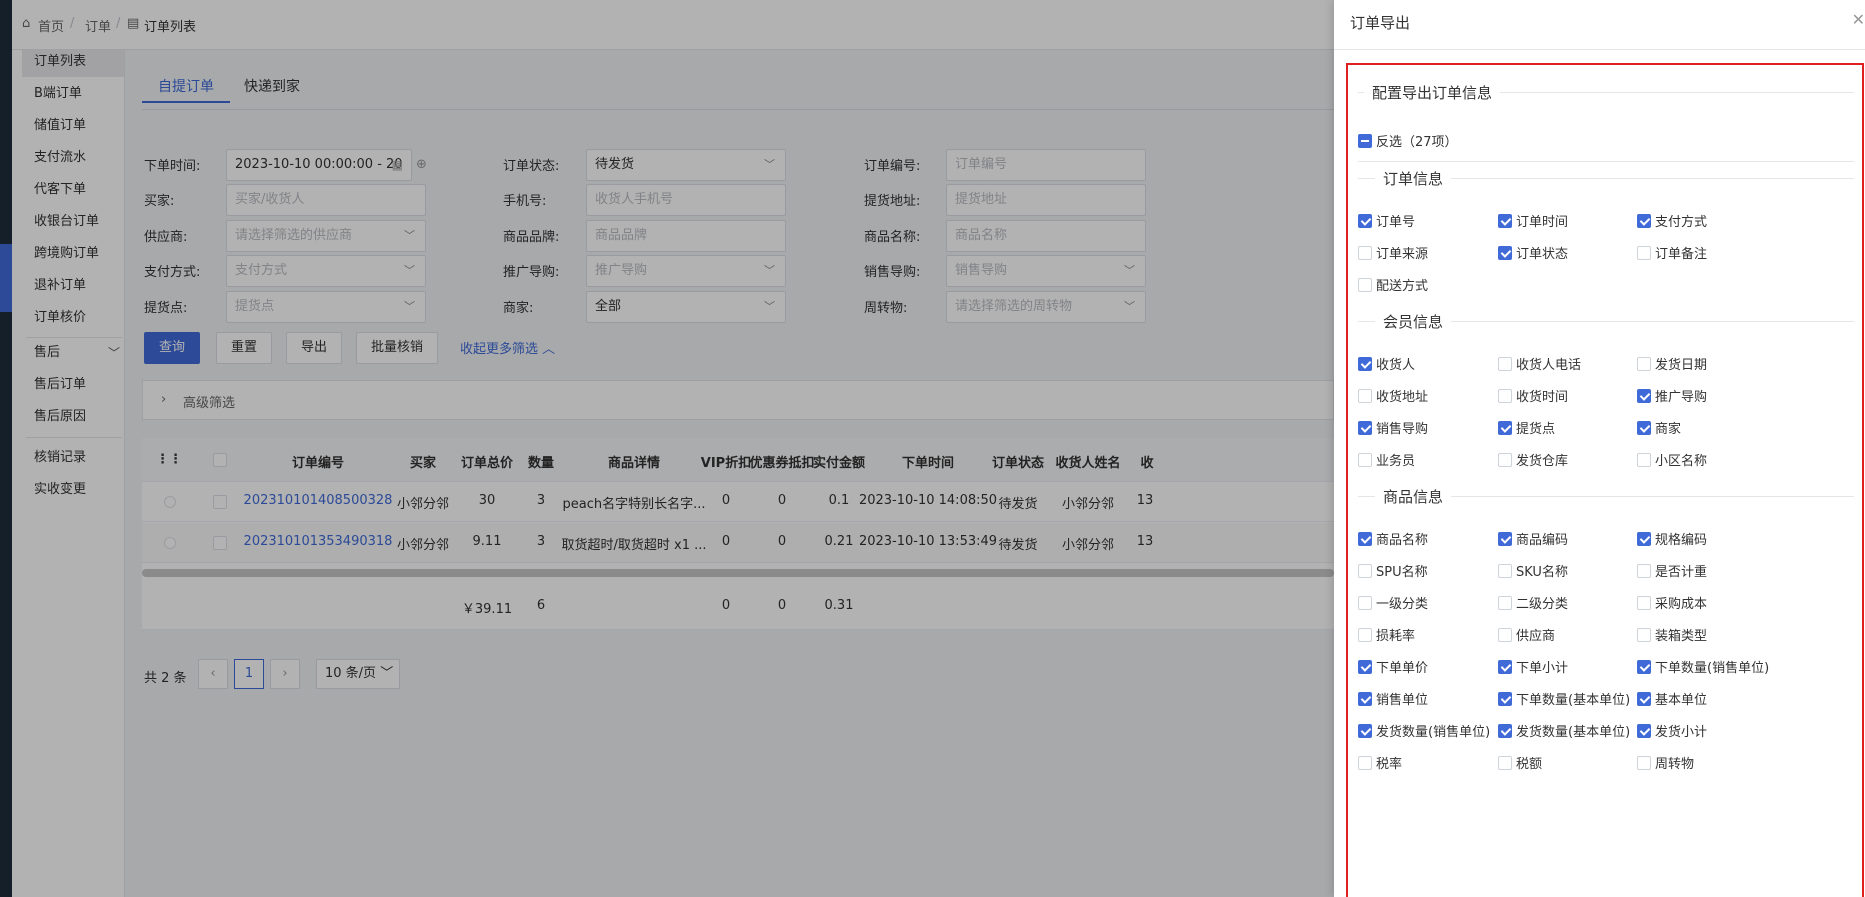  I want to click on export-field-label: 销售导购, so click(1402, 429).